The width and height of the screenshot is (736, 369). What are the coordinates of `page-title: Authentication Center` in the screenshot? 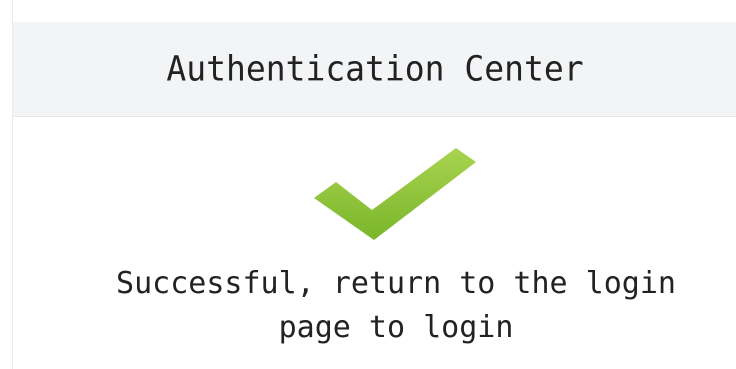 It's located at (375, 68).